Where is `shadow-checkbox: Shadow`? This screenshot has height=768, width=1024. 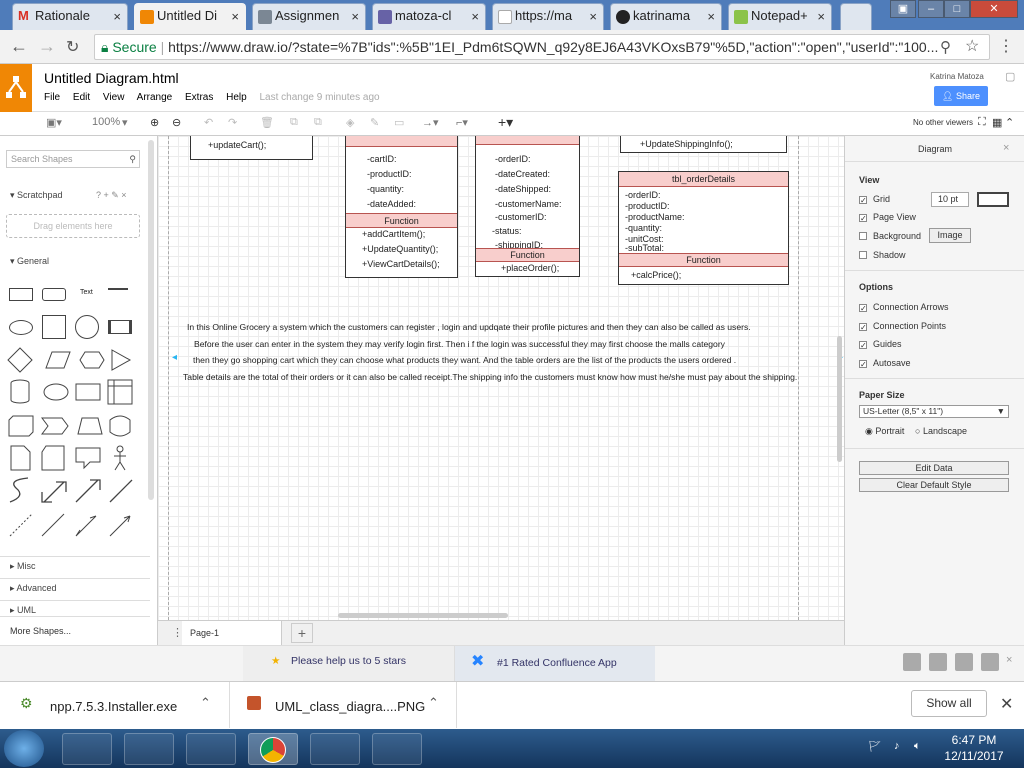 shadow-checkbox: Shadow is located at coordinates (882, 255).